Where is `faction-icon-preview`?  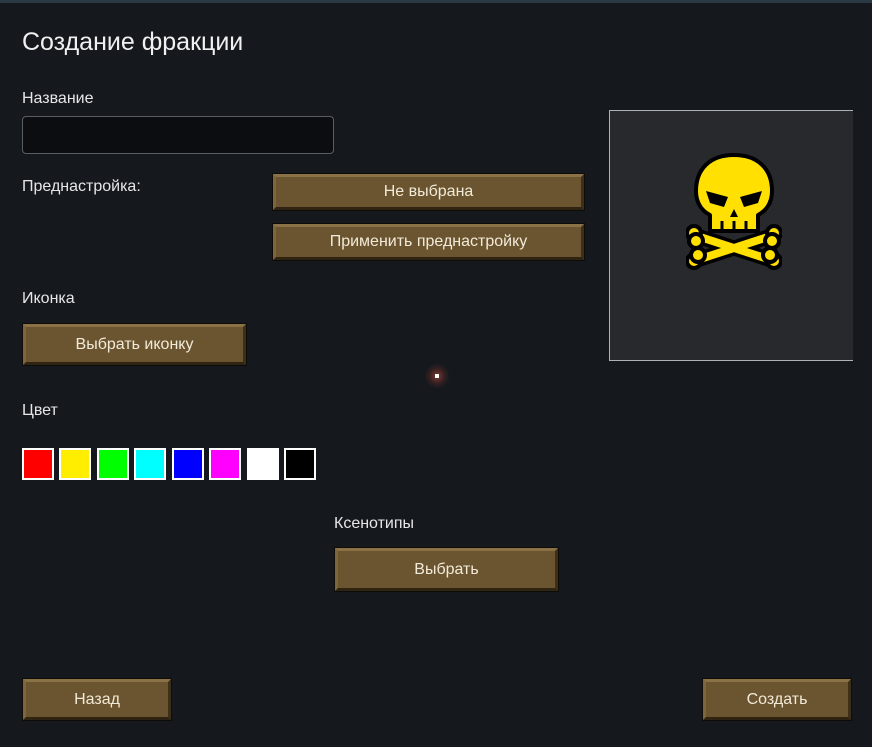
faction-icon-preview is located at coordinates (731, 235).